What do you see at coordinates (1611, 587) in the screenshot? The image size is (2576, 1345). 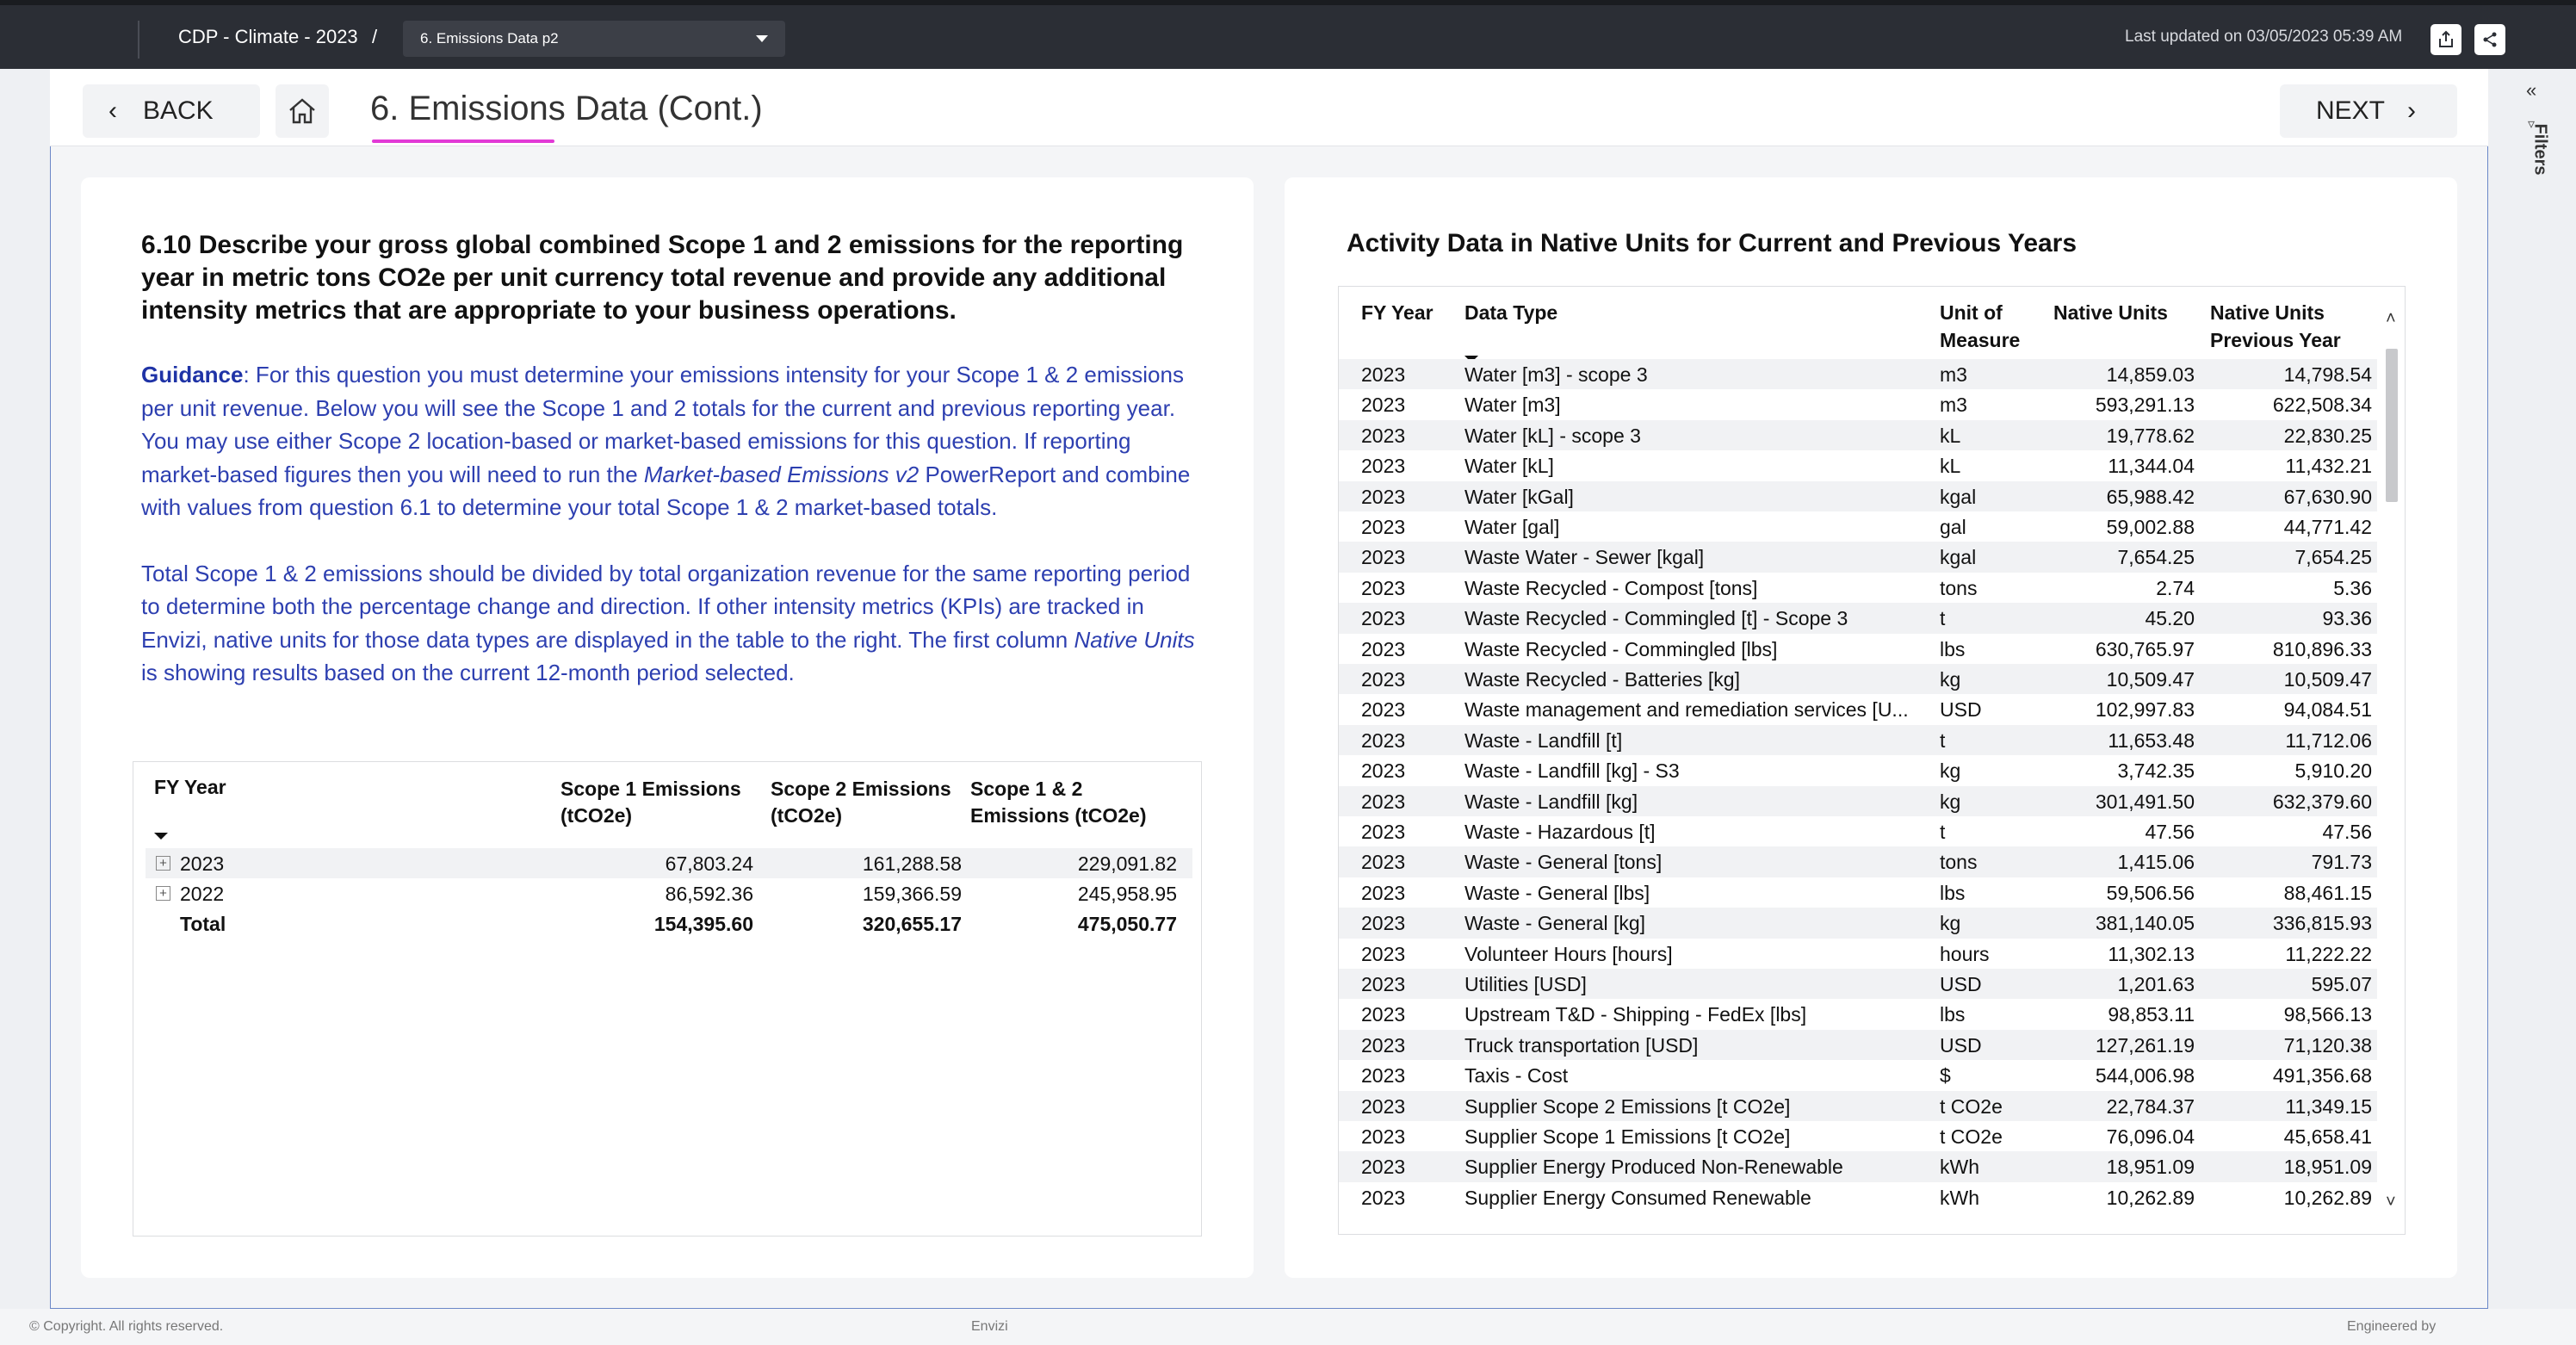 I see `cell-data-type: Waste Recycled - Compost [tons]` at bounding box center [1611, 587].